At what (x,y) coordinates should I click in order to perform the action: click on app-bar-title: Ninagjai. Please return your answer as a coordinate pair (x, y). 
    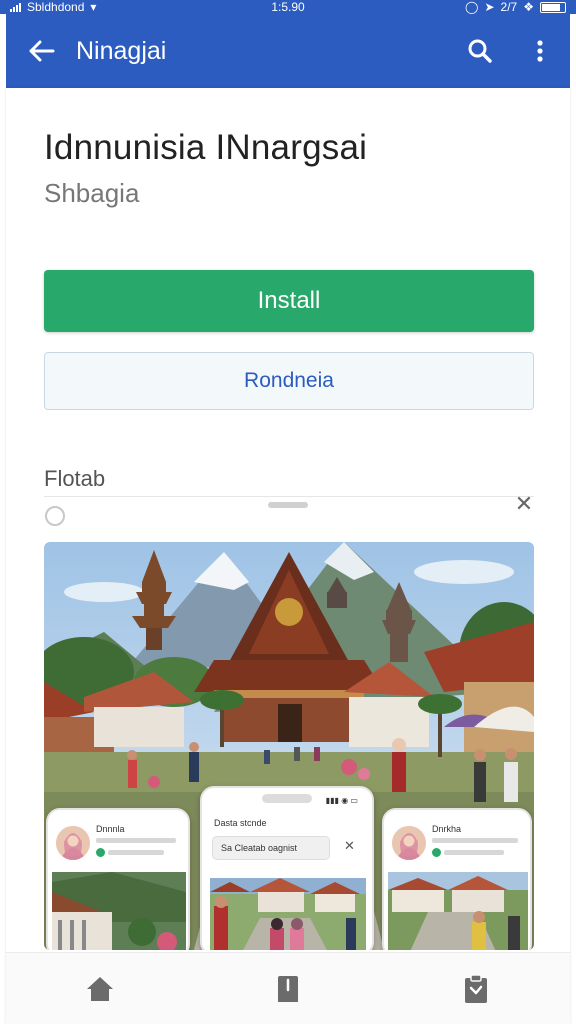
    Looking at the image, I should click on (121, 50).